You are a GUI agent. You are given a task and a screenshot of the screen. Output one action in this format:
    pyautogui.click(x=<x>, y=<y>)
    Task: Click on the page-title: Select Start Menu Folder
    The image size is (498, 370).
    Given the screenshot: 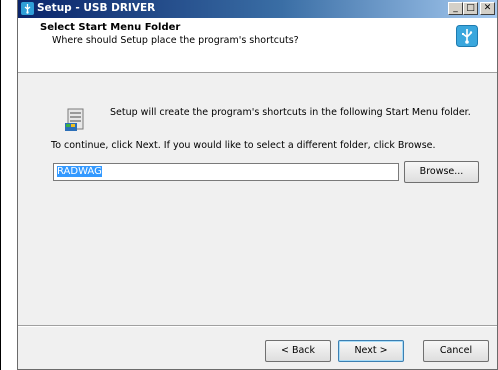 What is the action you would take?
    pyautogui.click(x=110, y=27)
    